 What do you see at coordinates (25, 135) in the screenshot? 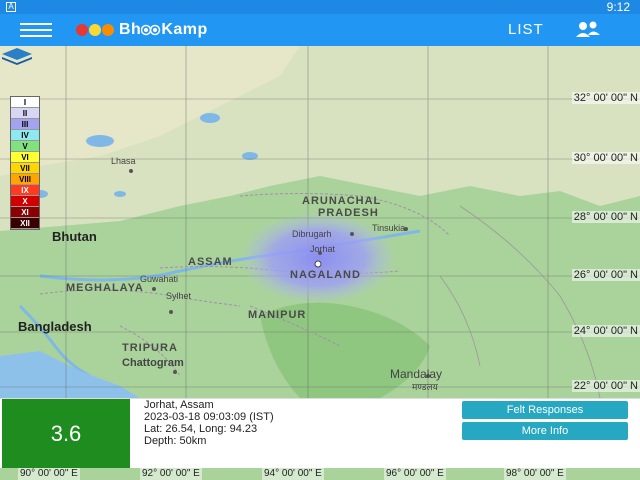
I see `legend-item-iv: IV` at bounding box center [25, 135].